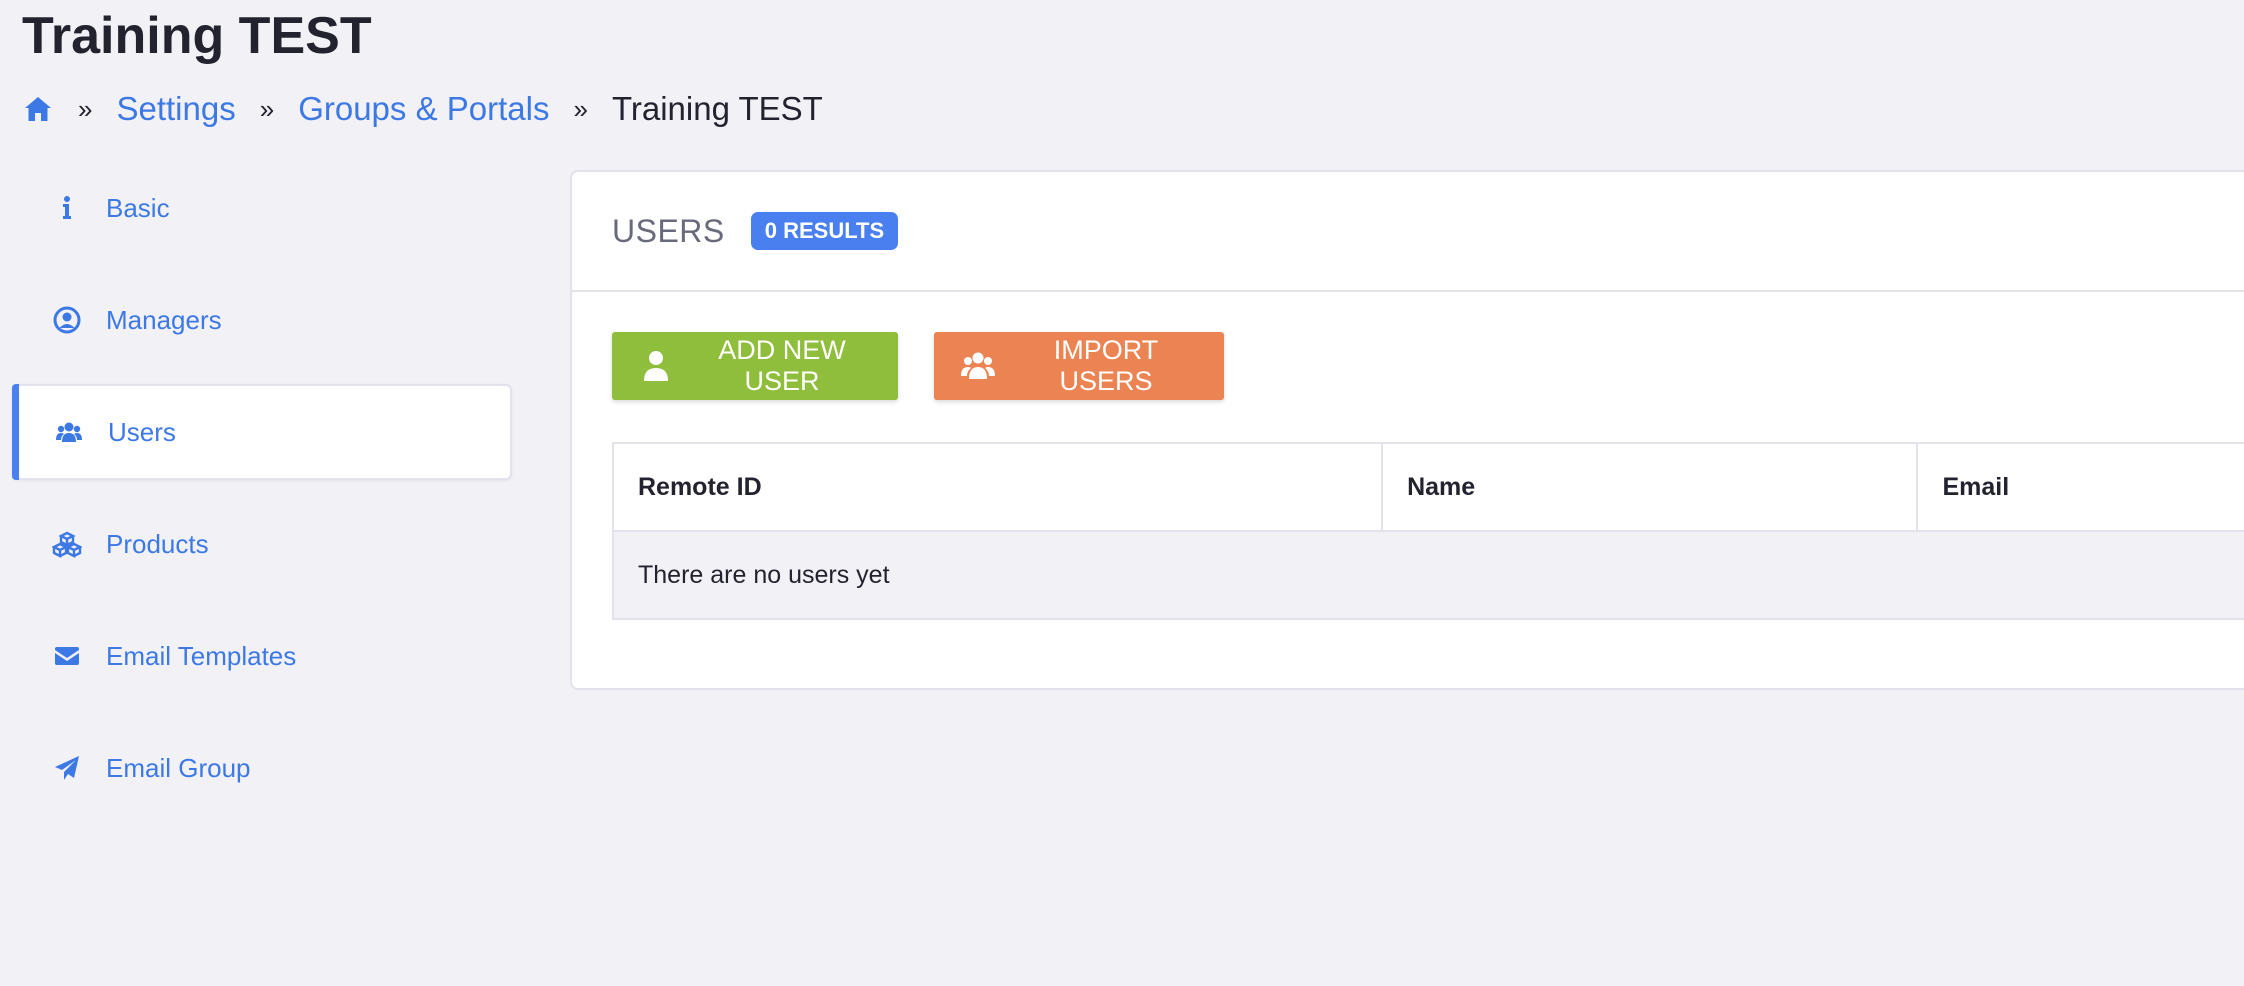  Describe the element at coordinates (262, 544) in the screenshot. I see `sidebar-item-products: Products` at that location.